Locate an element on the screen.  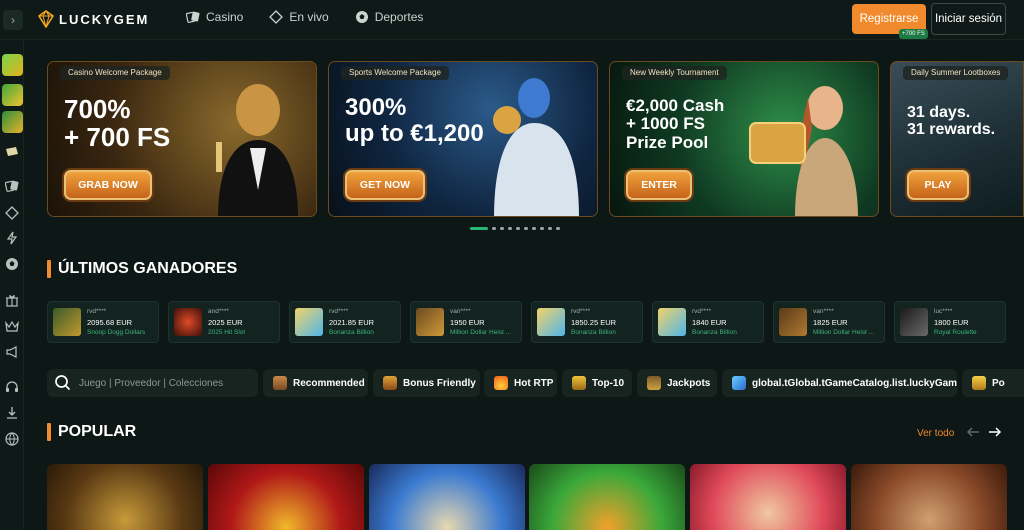
nav-sports: Deportes is located at coordinates (389, 17).